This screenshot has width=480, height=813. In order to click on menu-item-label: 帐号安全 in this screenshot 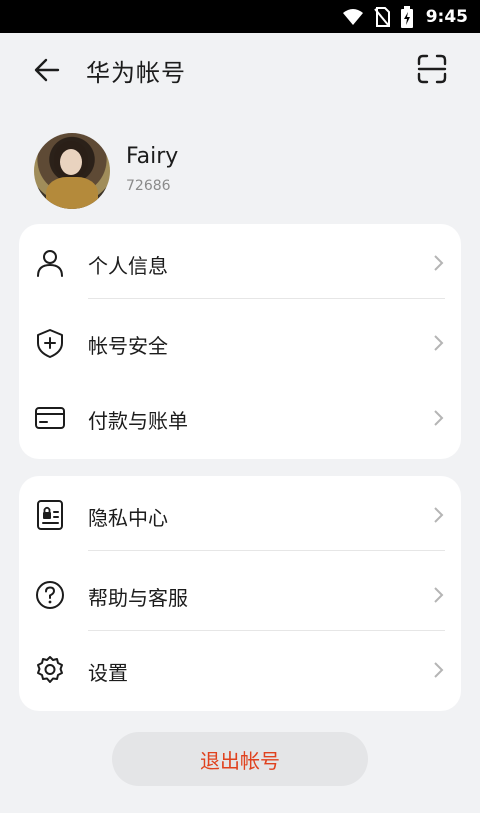, I will do `click(128, 346)`.